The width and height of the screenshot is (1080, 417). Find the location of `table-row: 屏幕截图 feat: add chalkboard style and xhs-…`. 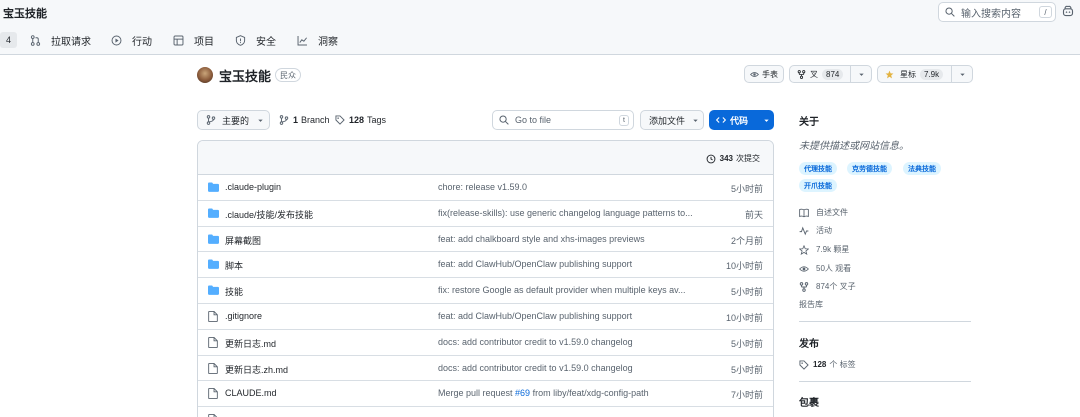

table-row: 屏幕截图 feat: add chalkboard style and xhs-… is located at coordinates (485, 240).